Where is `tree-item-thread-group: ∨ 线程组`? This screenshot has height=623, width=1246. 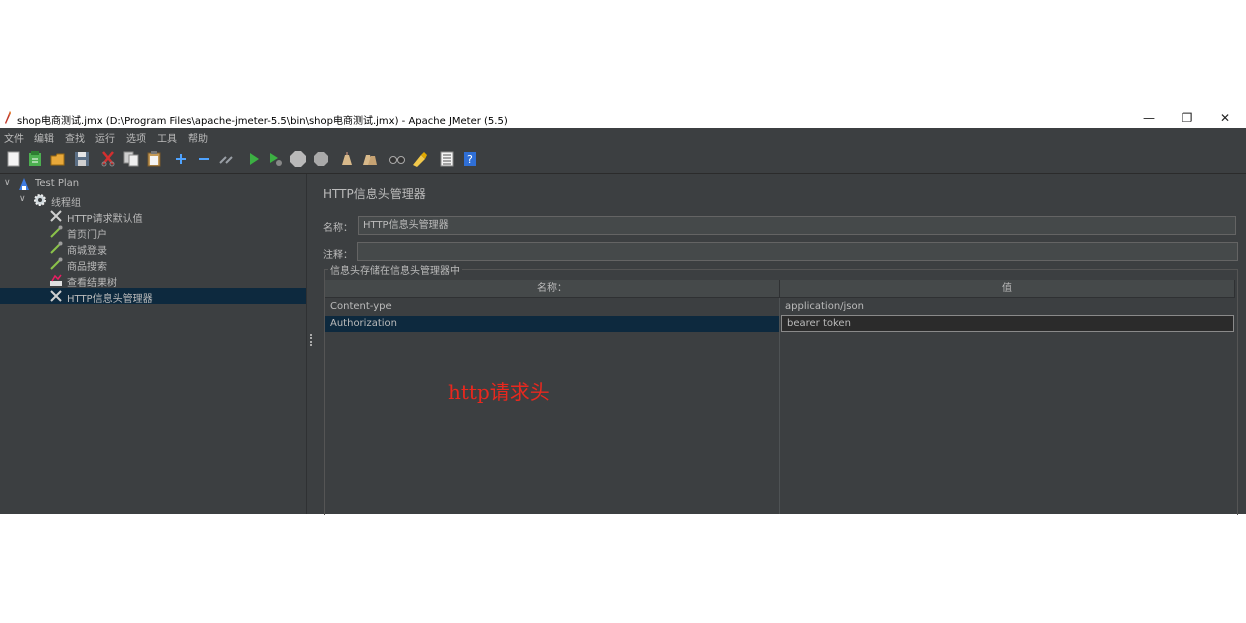 tree-item-thread-group: ∨ 线程组 is located at coordinates (153, 200).